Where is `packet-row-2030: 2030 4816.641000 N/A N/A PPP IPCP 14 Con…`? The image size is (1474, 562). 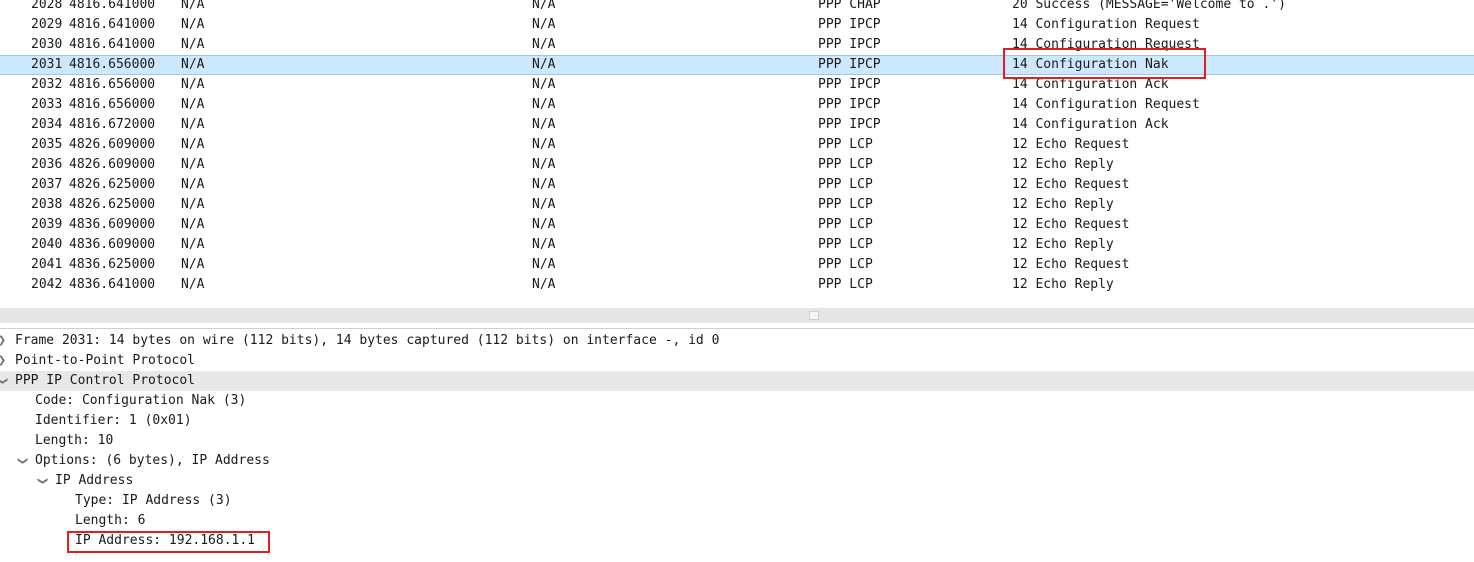
packet-row-2030: 2030 4816.641000 N/A N/A PPP IPCP 14 Con… is located at coordinates (737, 45).